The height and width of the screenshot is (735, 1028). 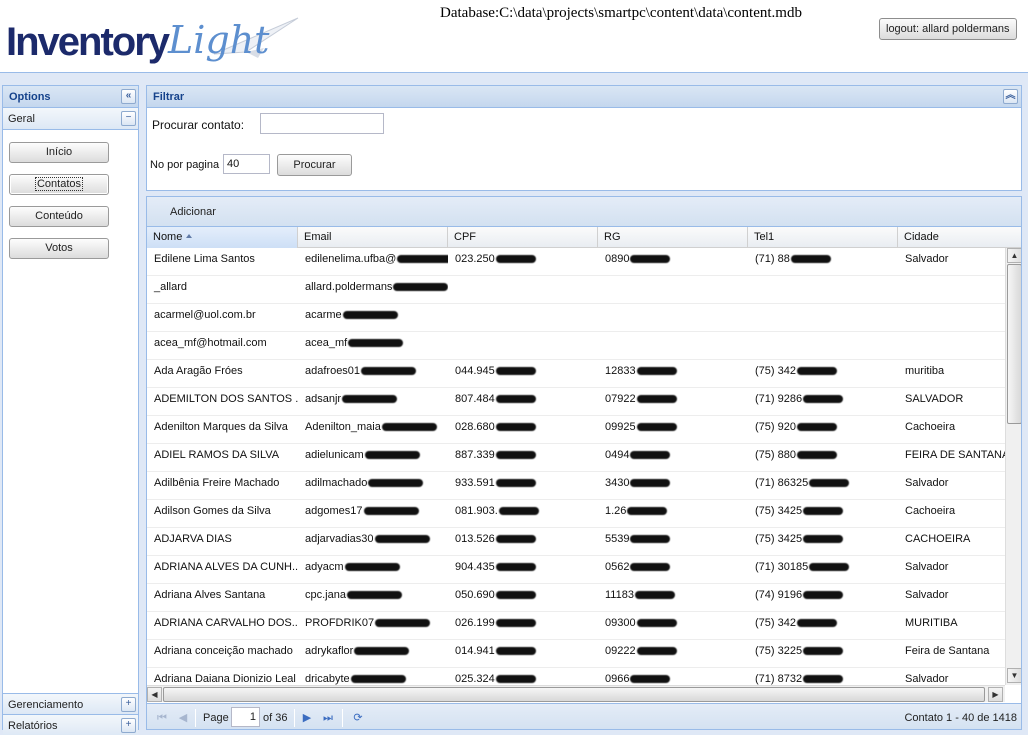 I want to click on scroll-up-icon: ▲, so click(x=1014, y=255).